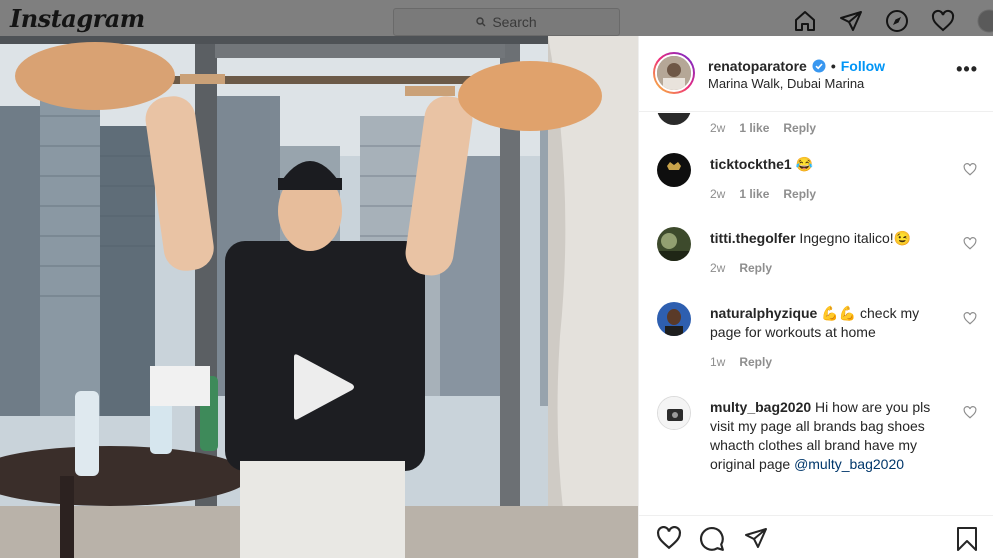 The width and height of the screenshot is (993, 558). I want to click on search-placeholder: Search, so click(514, 22).